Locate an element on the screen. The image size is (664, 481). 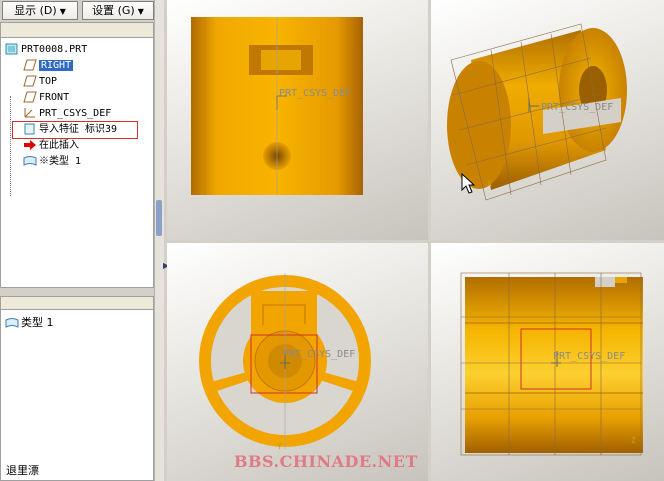
show-menu-button: 显示 (D) ▼ is located at coordinates (40, 10).